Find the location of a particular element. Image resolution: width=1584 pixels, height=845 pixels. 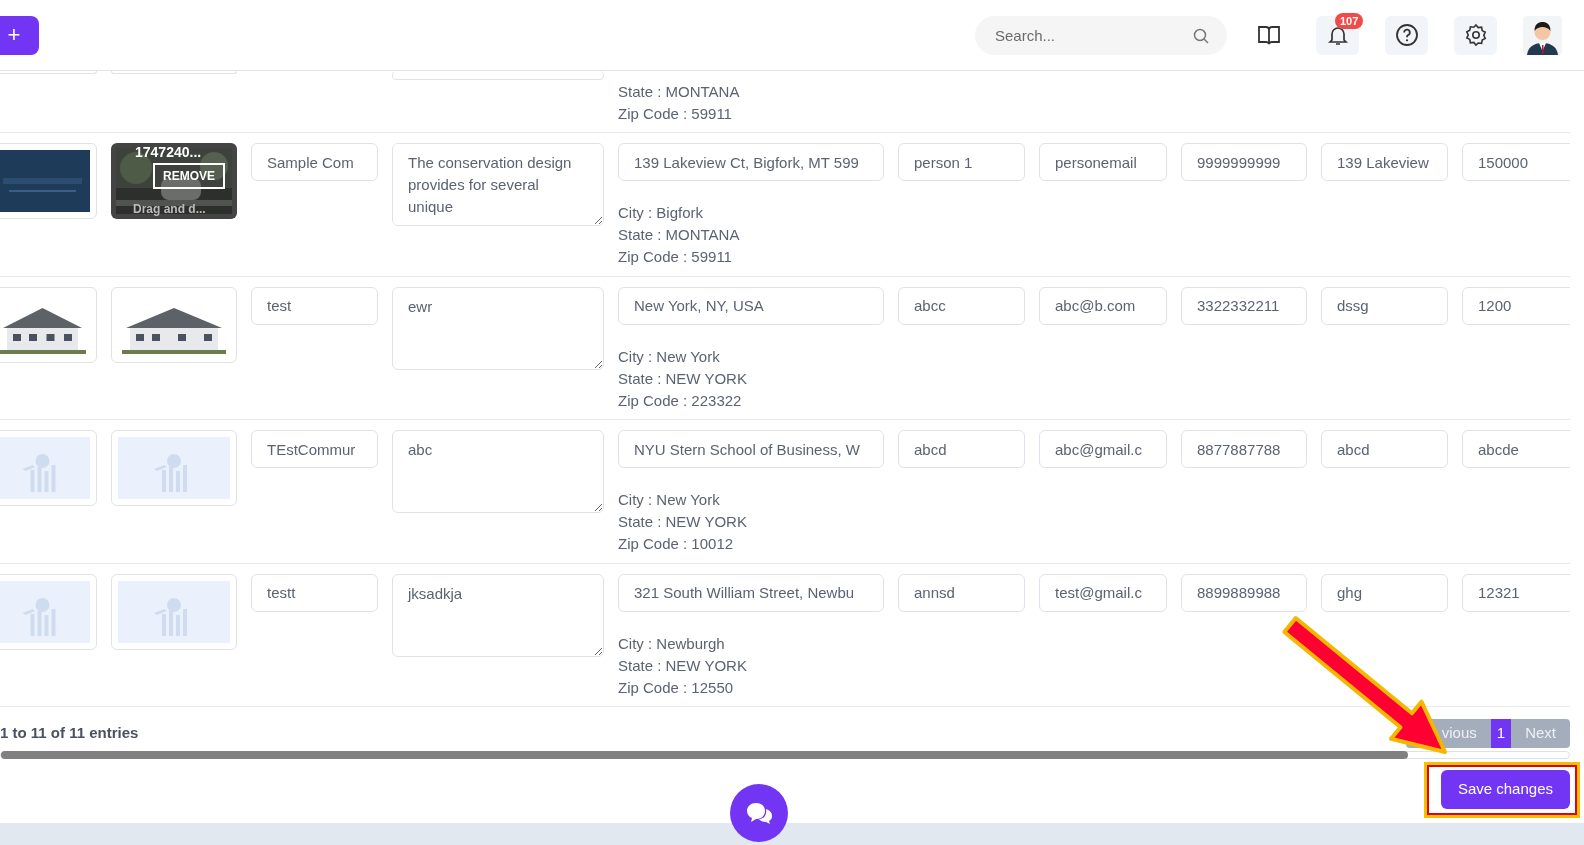

address-detail: Zip Code : 223322 is located at coordinates (680, 400).